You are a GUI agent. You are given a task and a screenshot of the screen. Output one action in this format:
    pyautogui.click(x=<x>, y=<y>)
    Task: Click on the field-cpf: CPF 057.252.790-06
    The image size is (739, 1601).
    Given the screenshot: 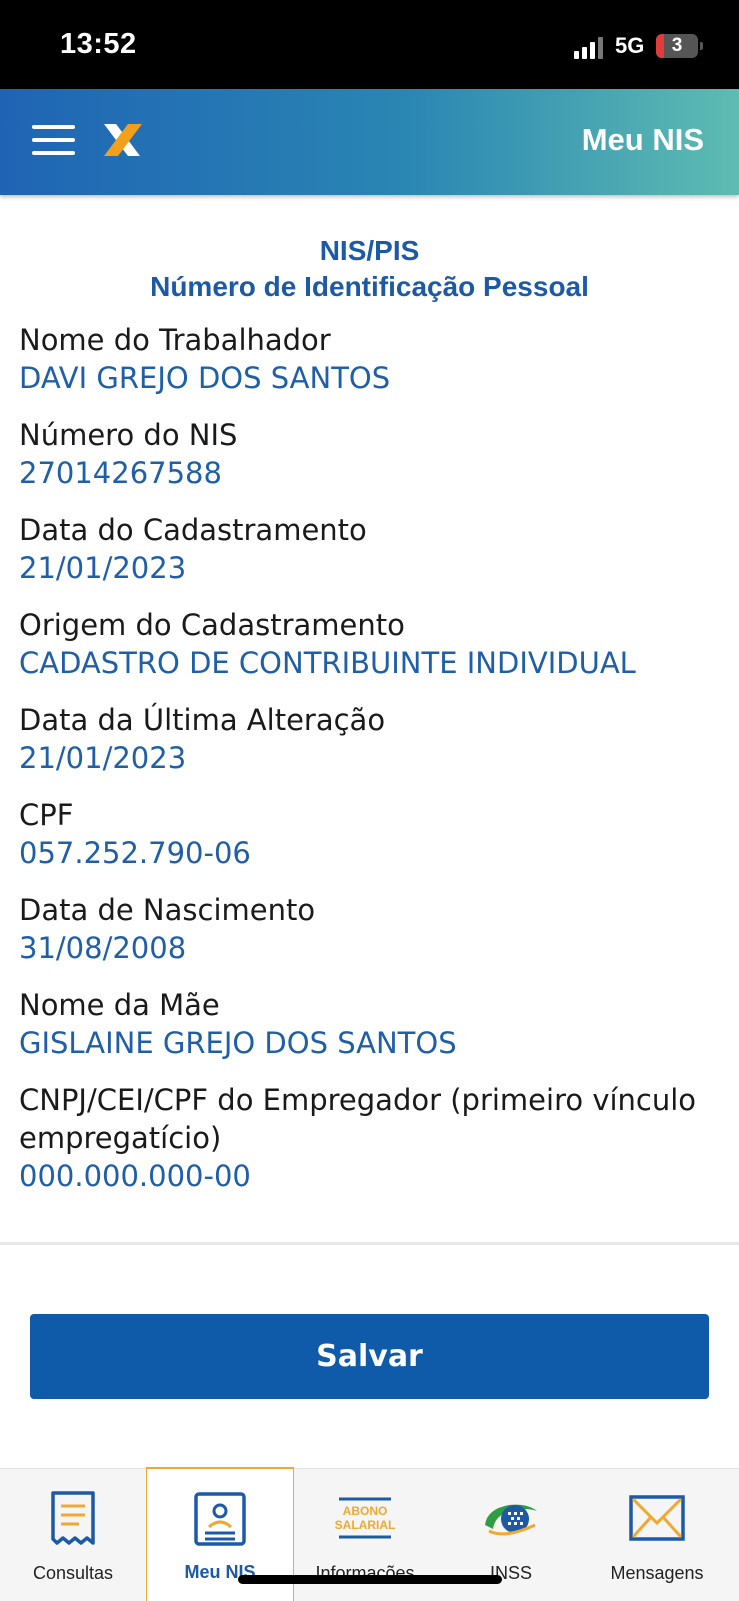 What is the action you would take?
    pyautogui.click(x=369, y=834)
    